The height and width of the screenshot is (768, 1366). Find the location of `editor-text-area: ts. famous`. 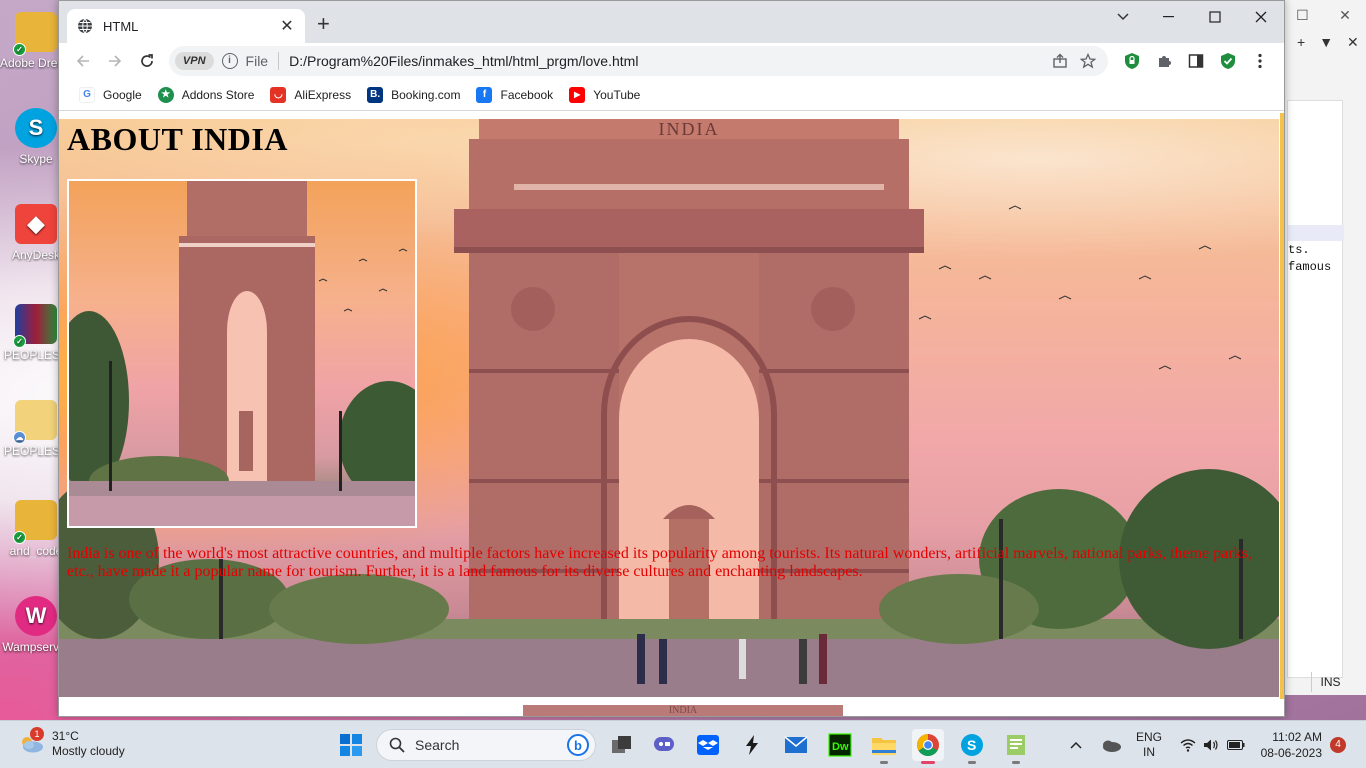

editor-text-area: ts. famous is located at coordinates (1315, 389).